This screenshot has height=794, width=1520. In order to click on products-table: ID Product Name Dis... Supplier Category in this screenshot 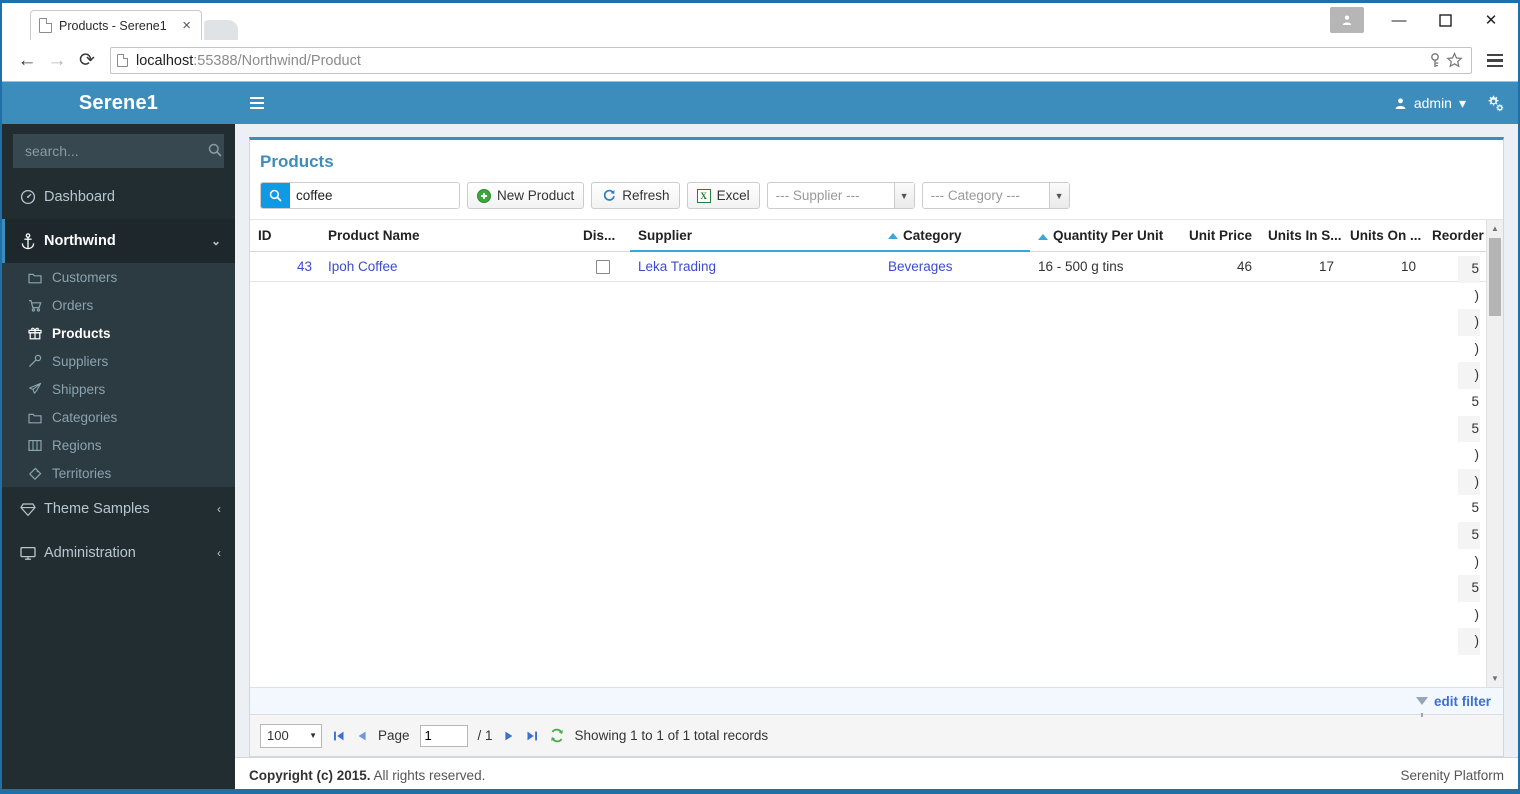, I will do `click(876, 251)`.